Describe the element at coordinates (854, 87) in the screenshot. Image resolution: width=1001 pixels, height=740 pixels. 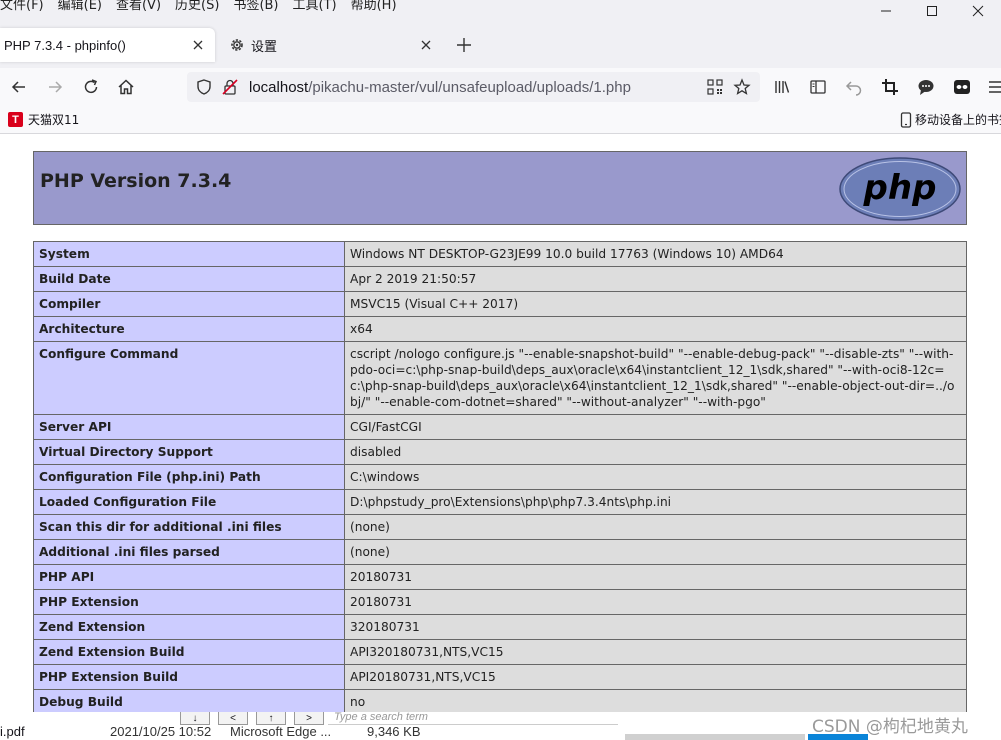
I see `undo-icon` at that location.